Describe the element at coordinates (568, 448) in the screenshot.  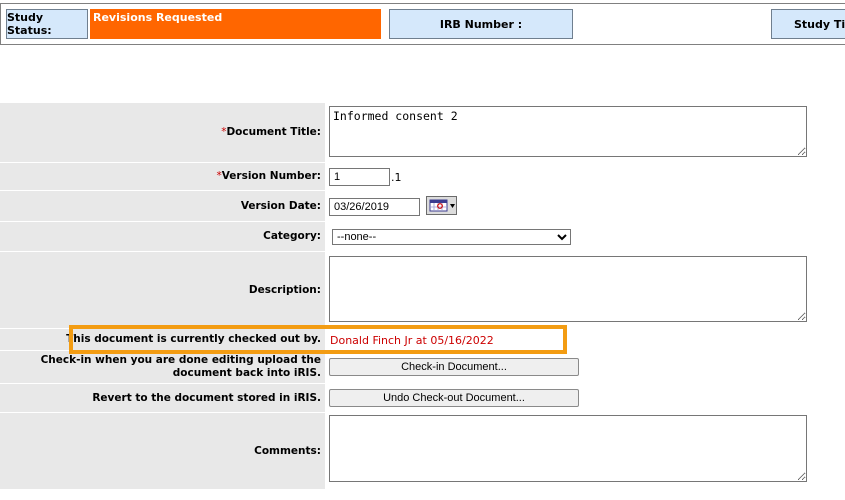
I see `comments-field` at that location.